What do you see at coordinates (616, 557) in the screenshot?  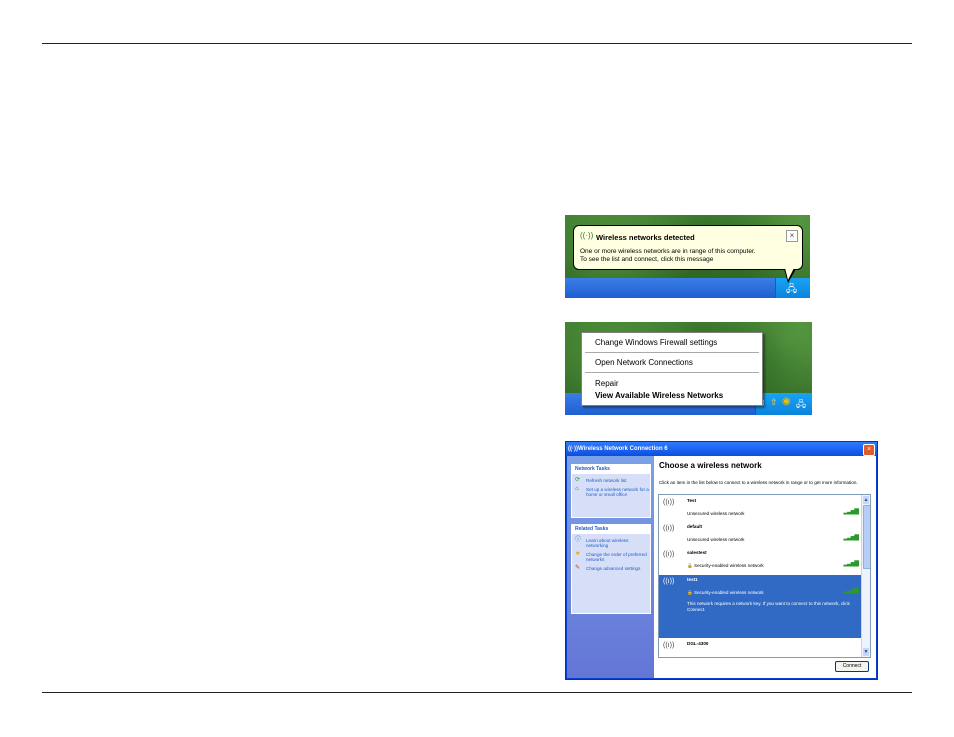 I see `change-order-label: Change the order of preferred networks` at bounding box center [616, 557].